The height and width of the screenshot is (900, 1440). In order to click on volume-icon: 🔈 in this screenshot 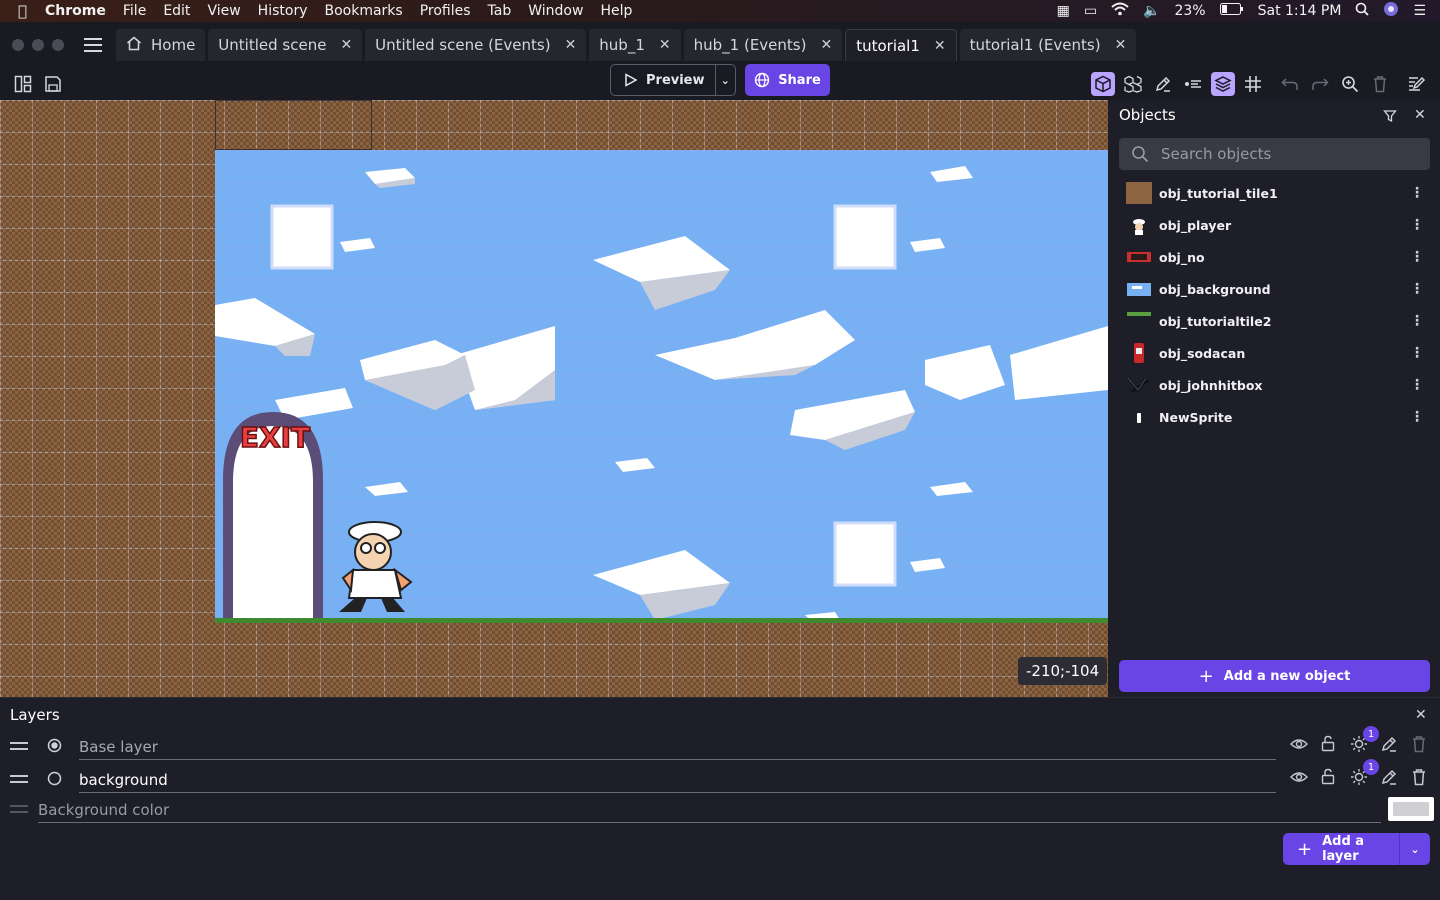, I will do `click(1151, 11)`.